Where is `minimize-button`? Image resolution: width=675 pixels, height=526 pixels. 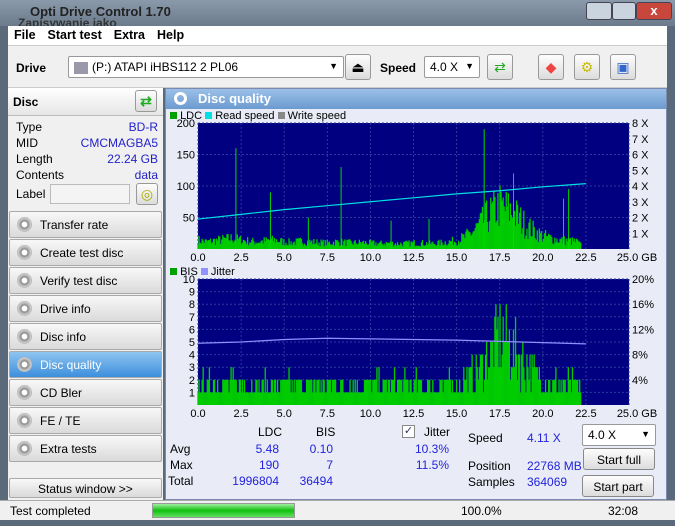 minimize-button is located at coordinates (599, 11).